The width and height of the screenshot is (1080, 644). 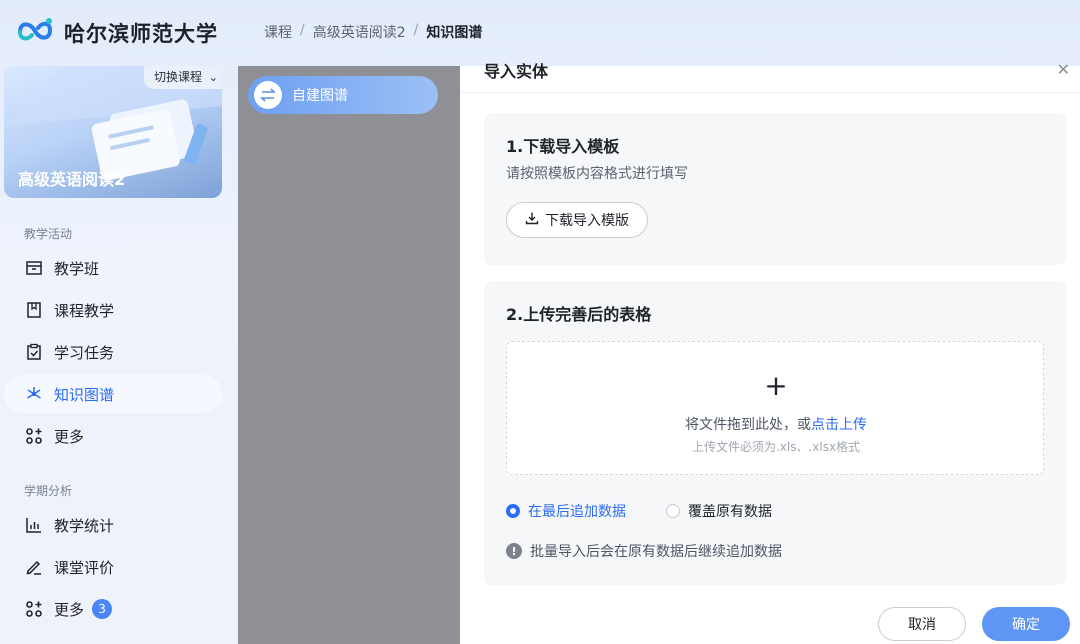 What do you see at coordinates (597, 174) in the screenshot?
I see `step1-hint: 请按照模板内容格式进行填写` at bounding box center [597, 174].